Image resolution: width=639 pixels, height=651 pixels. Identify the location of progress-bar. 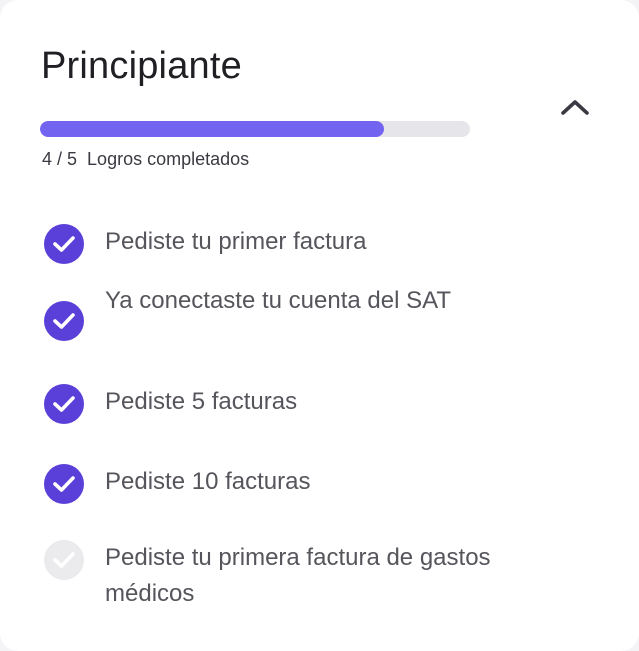
(255, 129).